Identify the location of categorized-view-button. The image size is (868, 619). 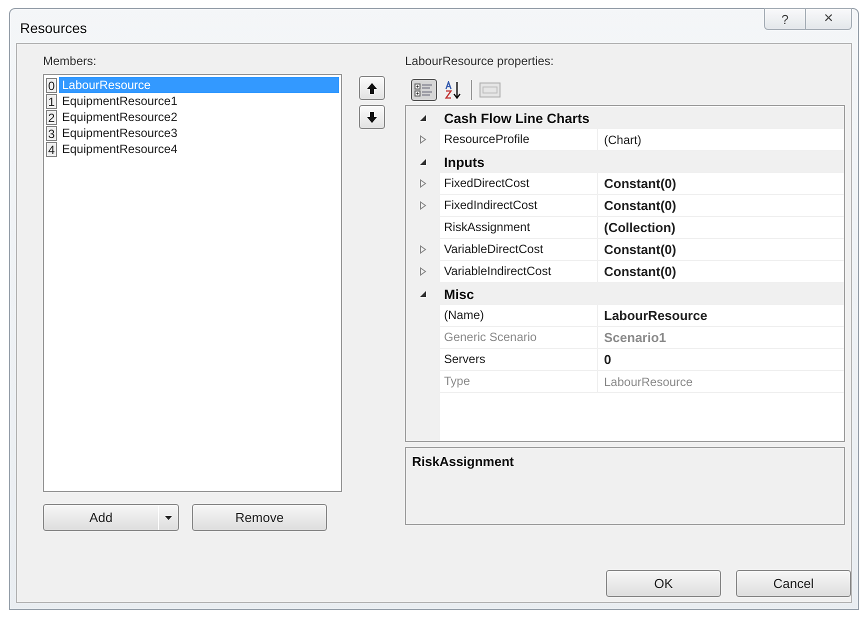
(424, 90).